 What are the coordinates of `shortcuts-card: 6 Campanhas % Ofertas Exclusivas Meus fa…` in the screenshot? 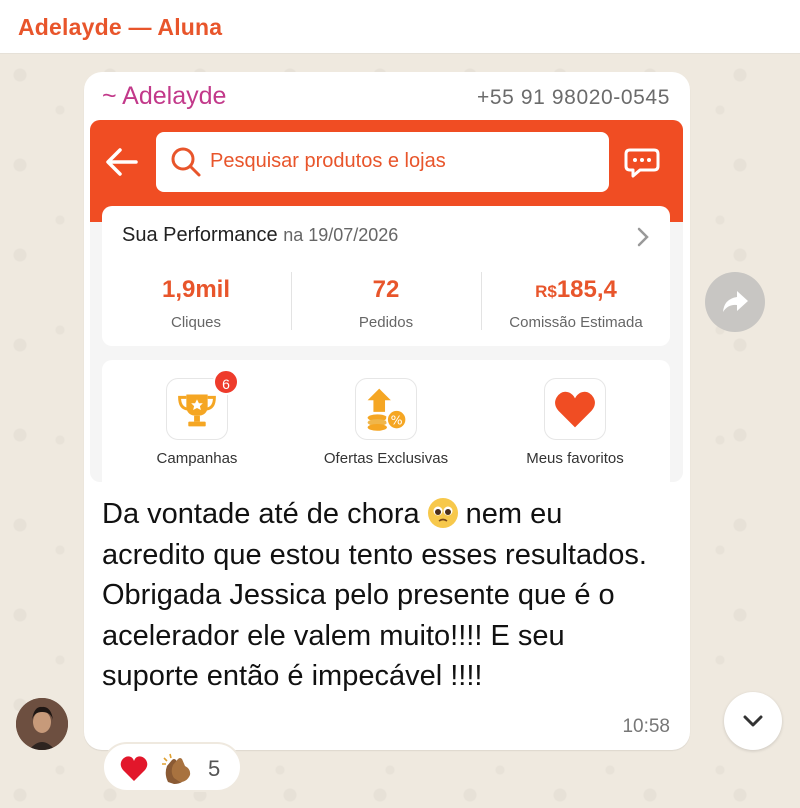 It's located at (386, 421).